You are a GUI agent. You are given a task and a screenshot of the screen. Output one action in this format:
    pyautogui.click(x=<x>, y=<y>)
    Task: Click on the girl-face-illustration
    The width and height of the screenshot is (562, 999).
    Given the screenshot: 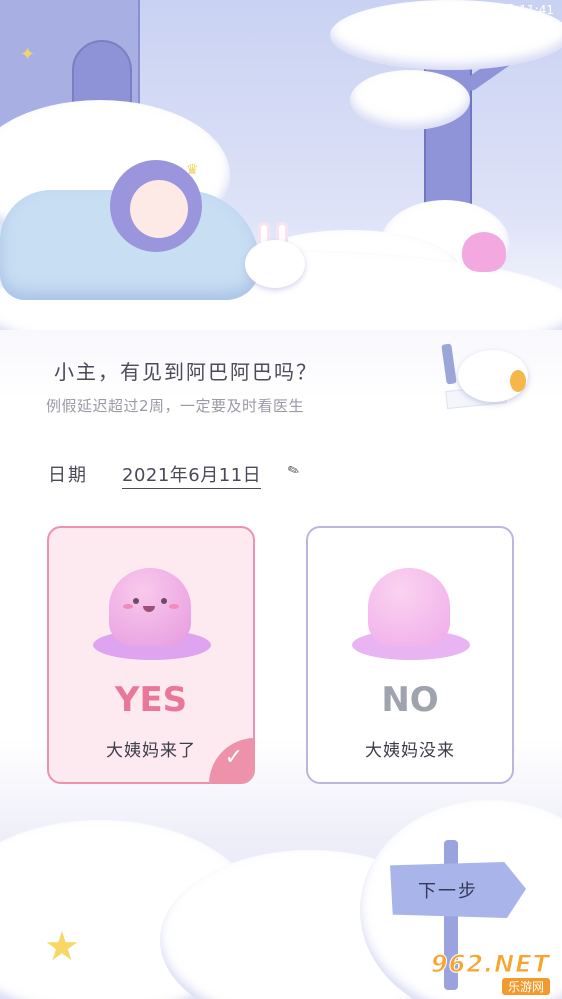 What is the action you would take?
    pyautogui.click(x=159, y=209)
    